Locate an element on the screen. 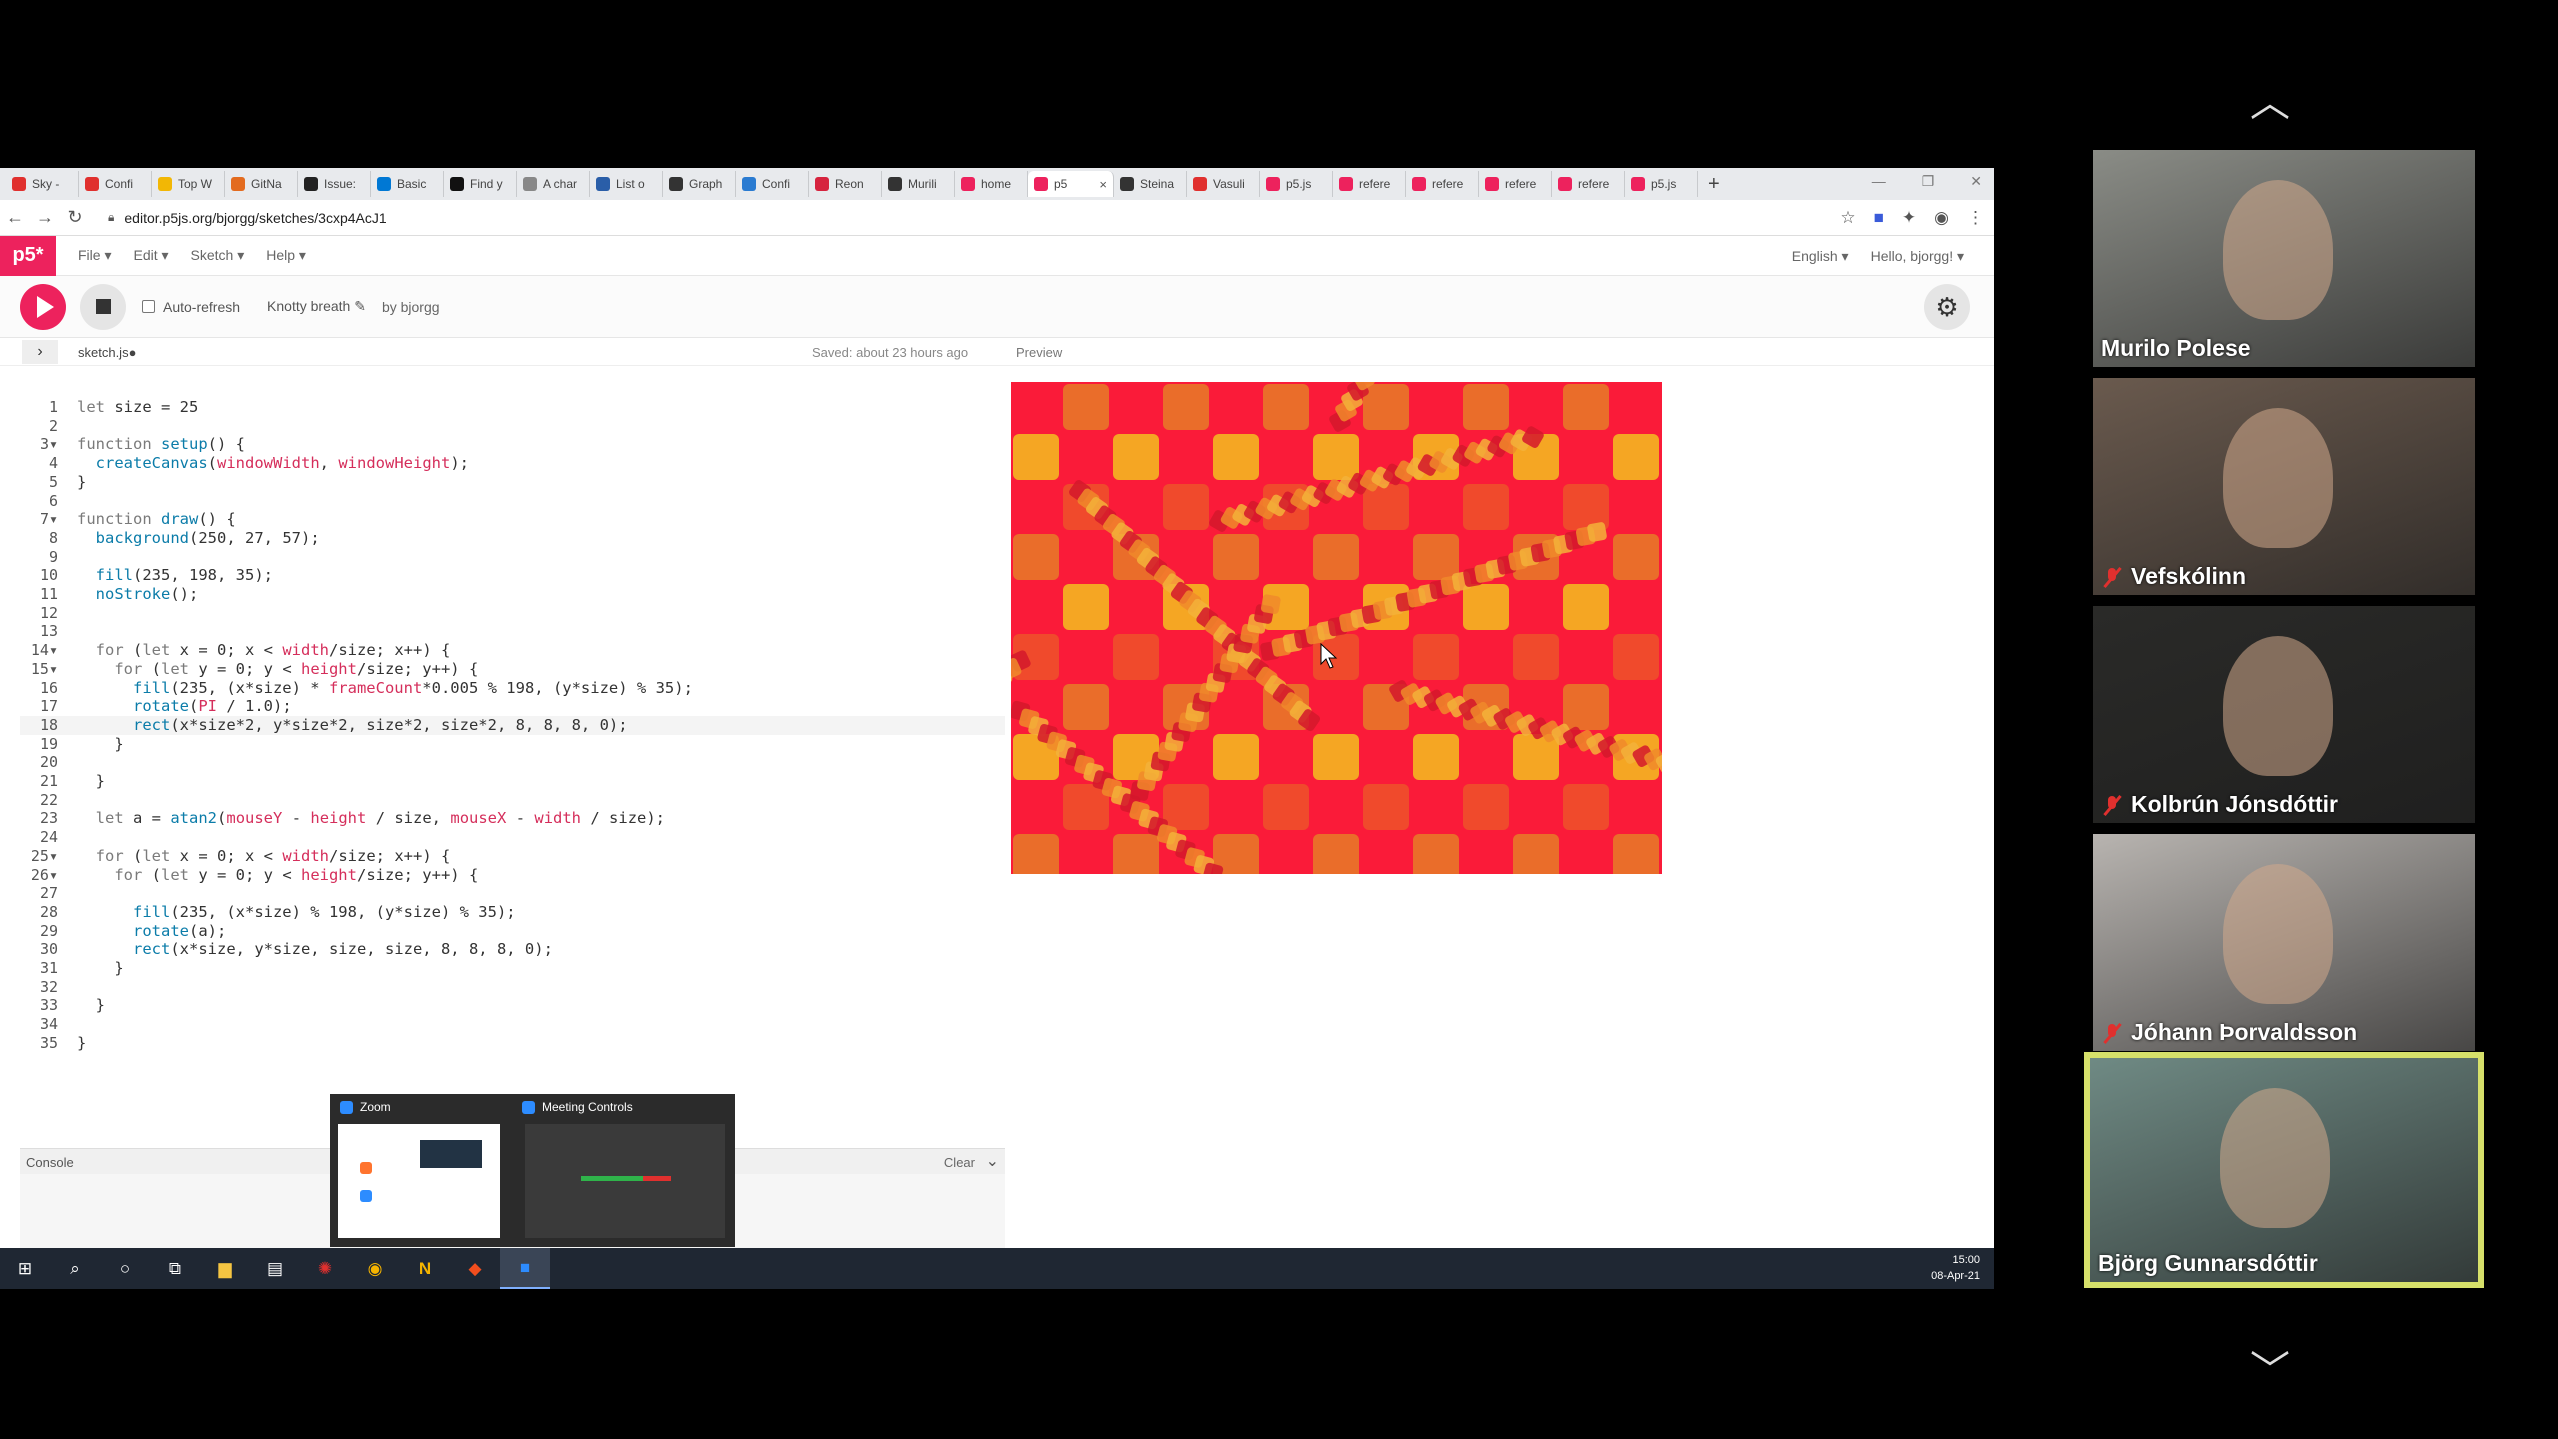 The image size is (2558, 1439). notion-like-icon: N is located at coordinates (425, 1268).